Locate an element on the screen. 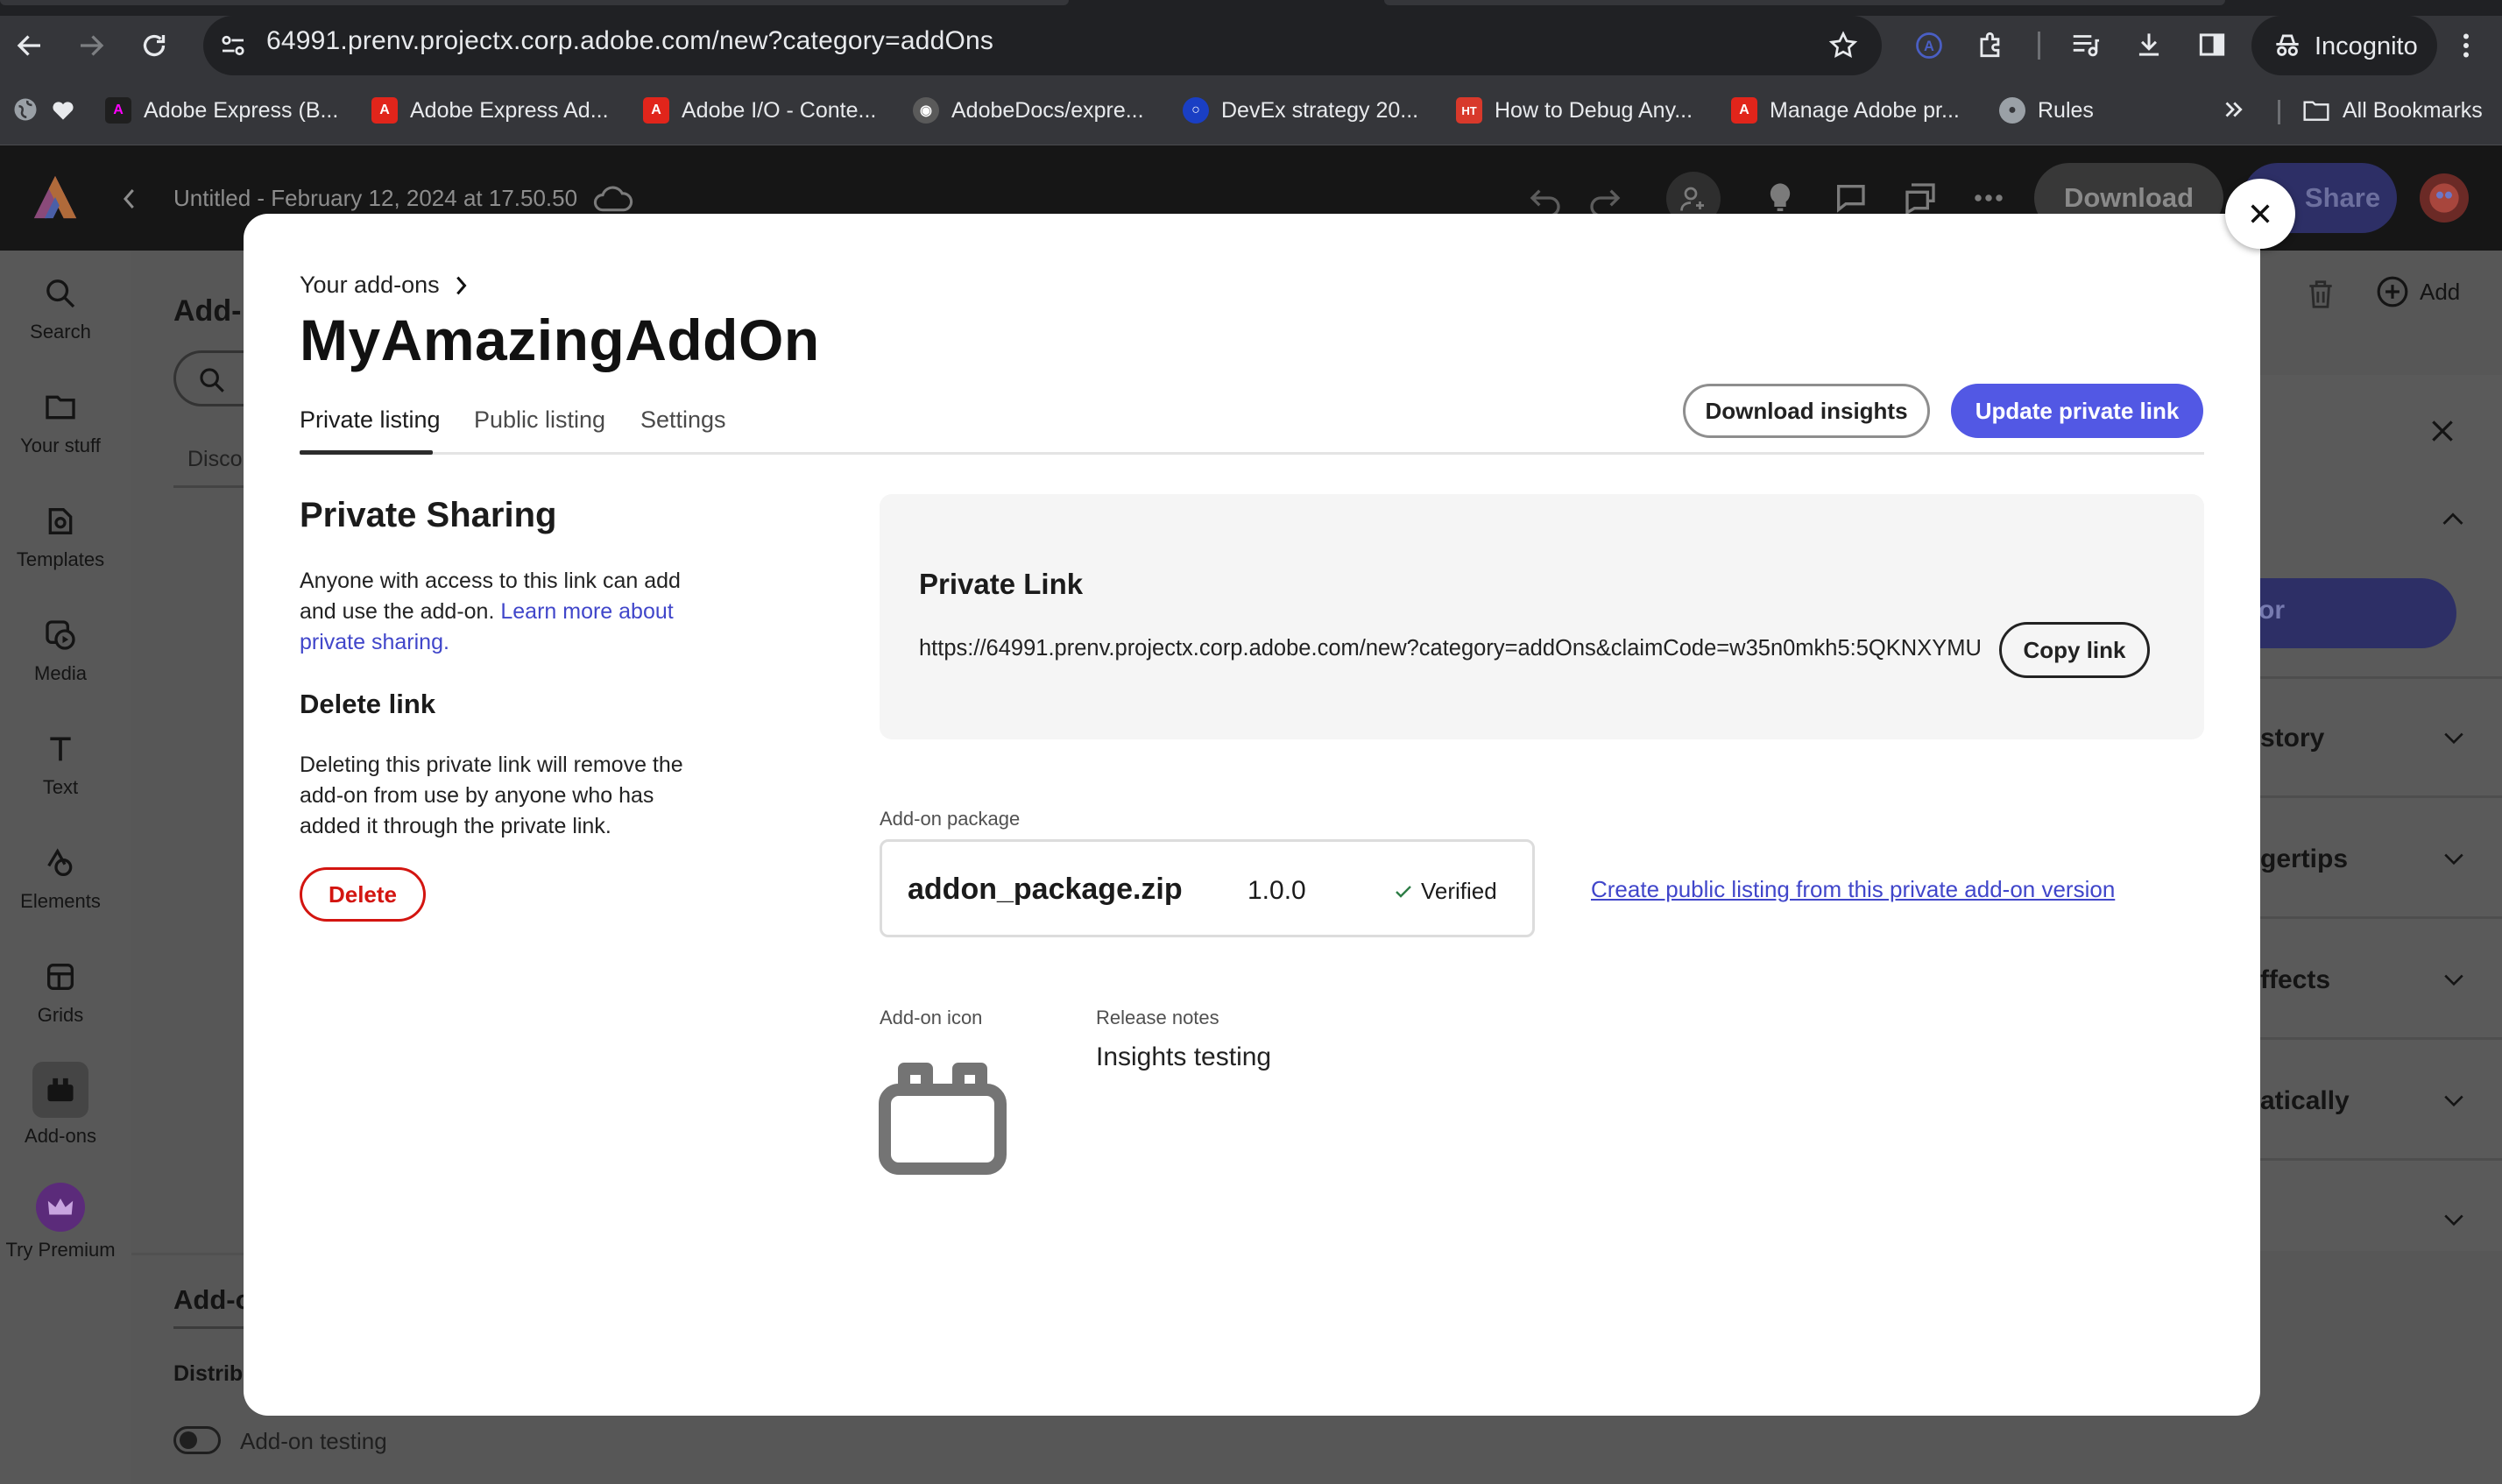  all-bookmarks: All Bookmarks is located at coordinates (2392, 110).